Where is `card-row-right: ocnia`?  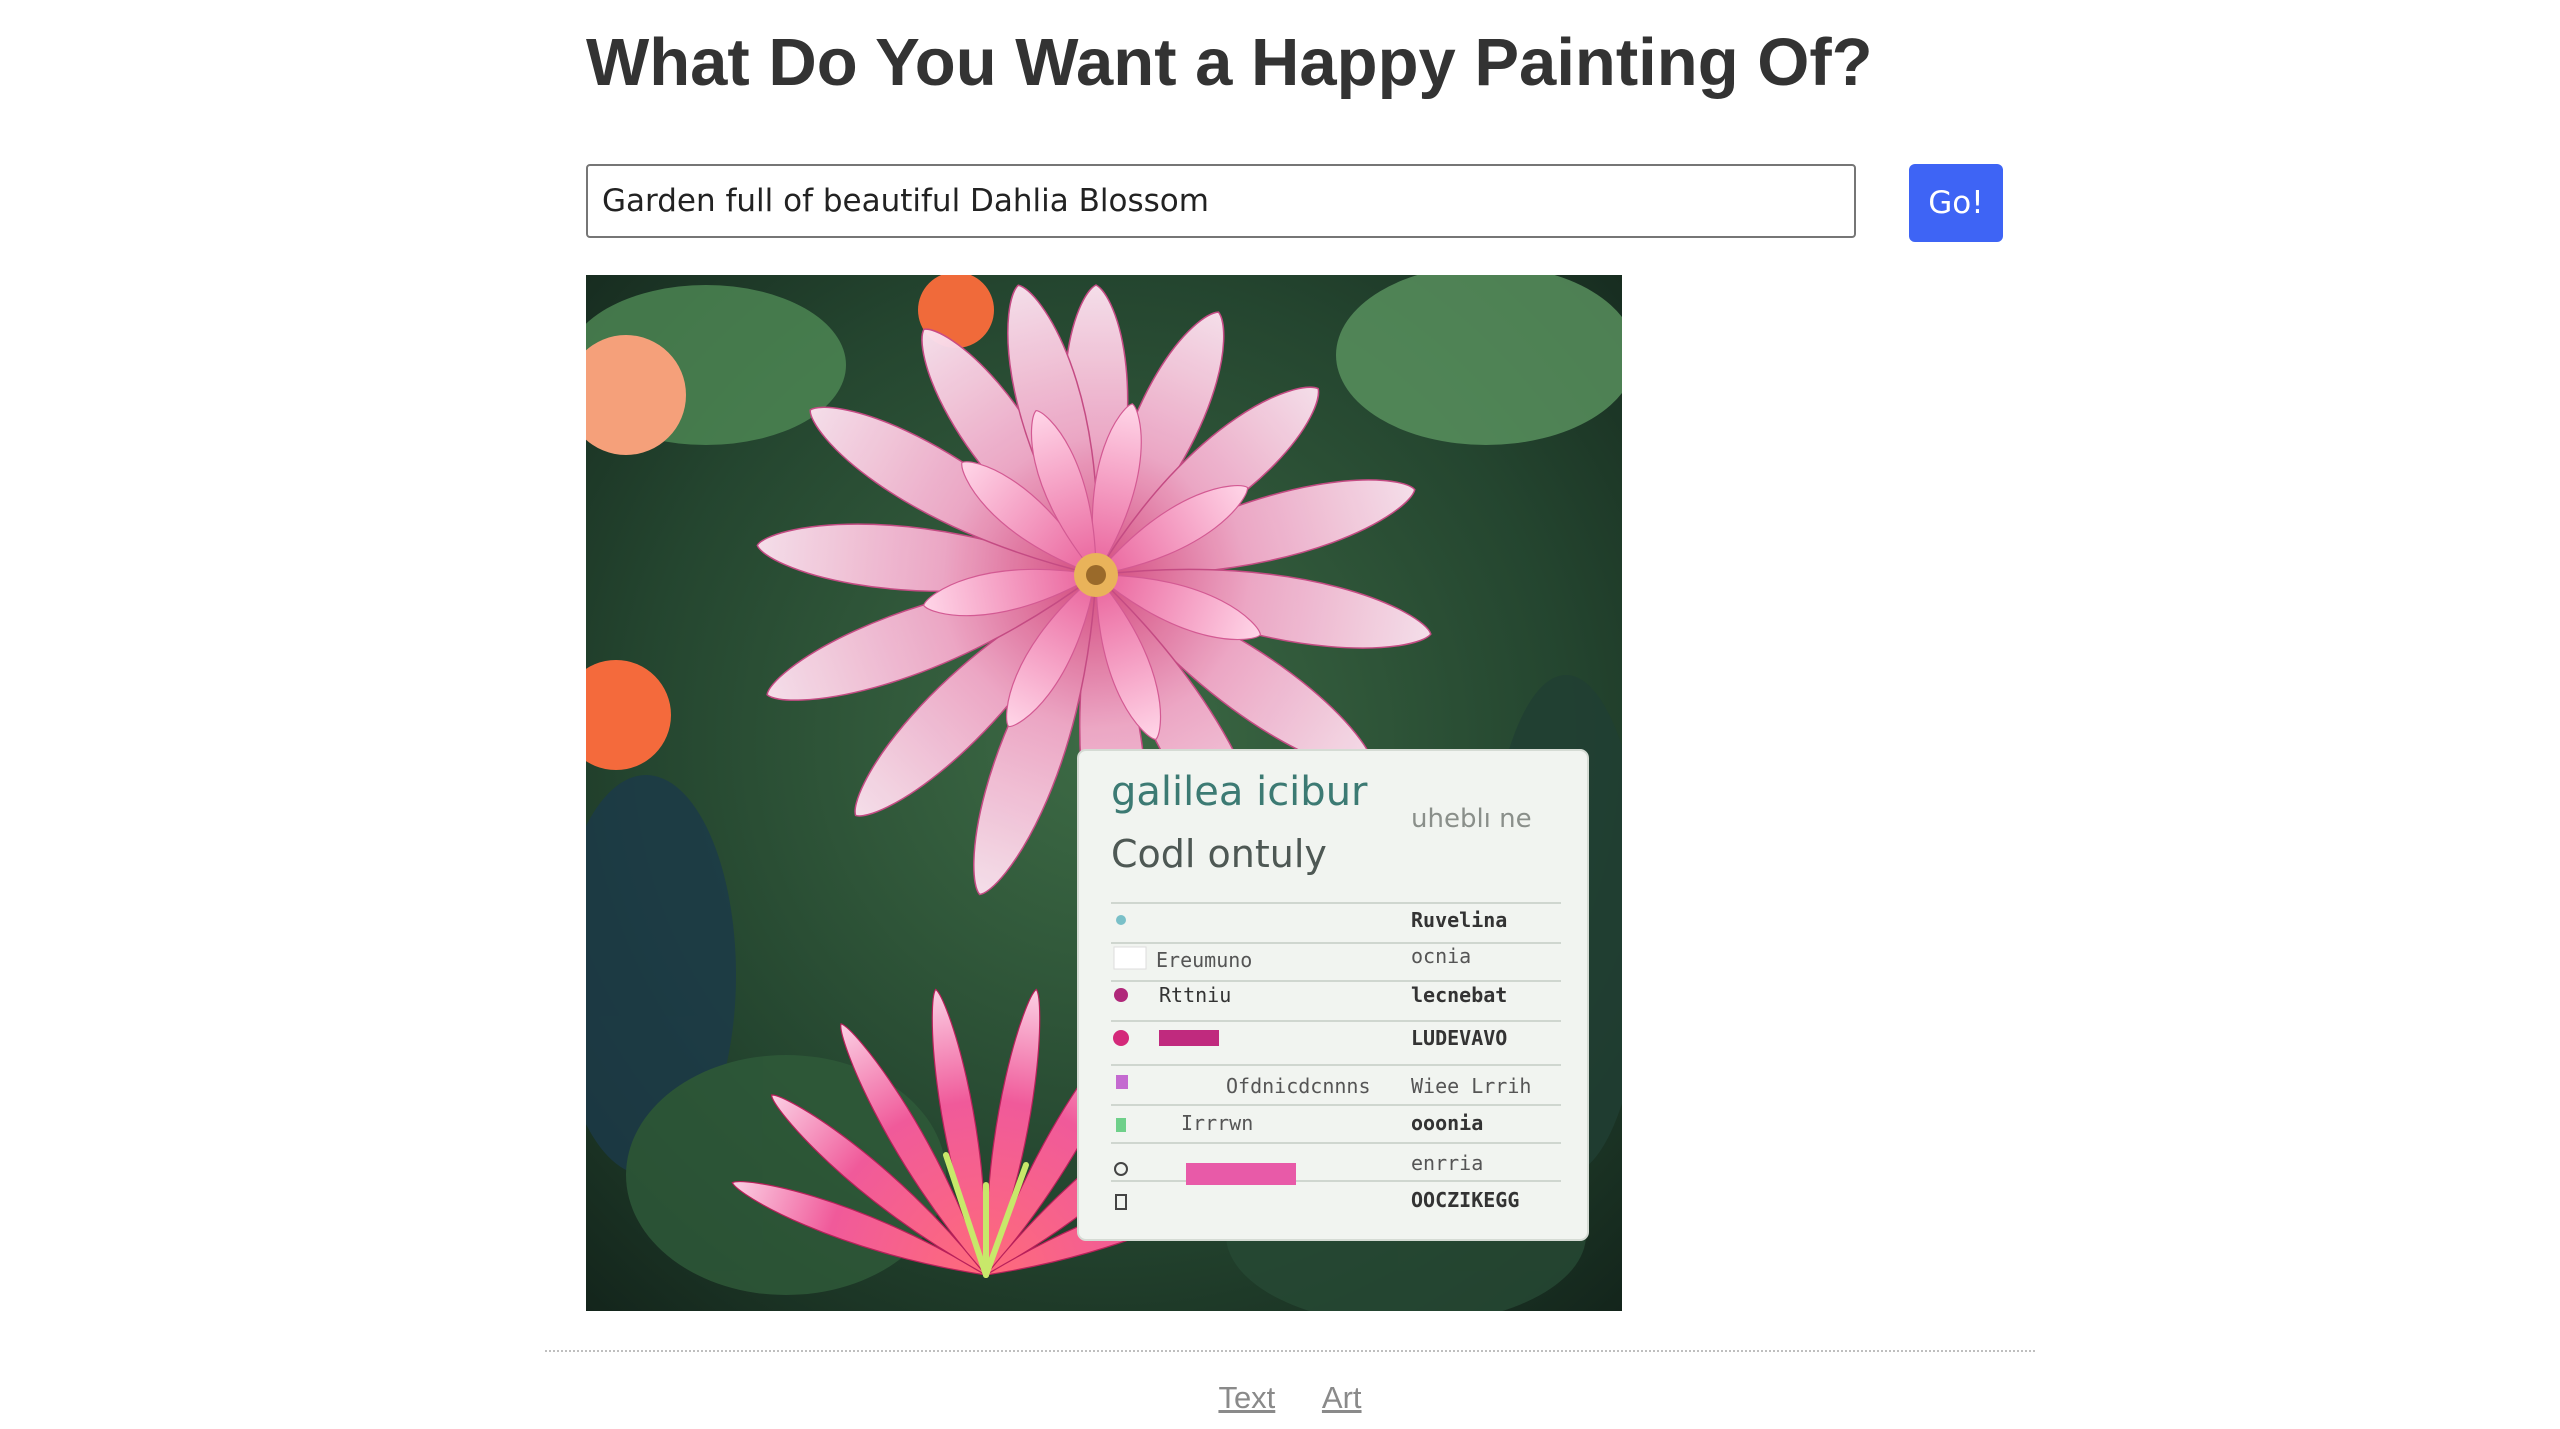 card-row-right: ocnia is located at coordinates (1441, 956).